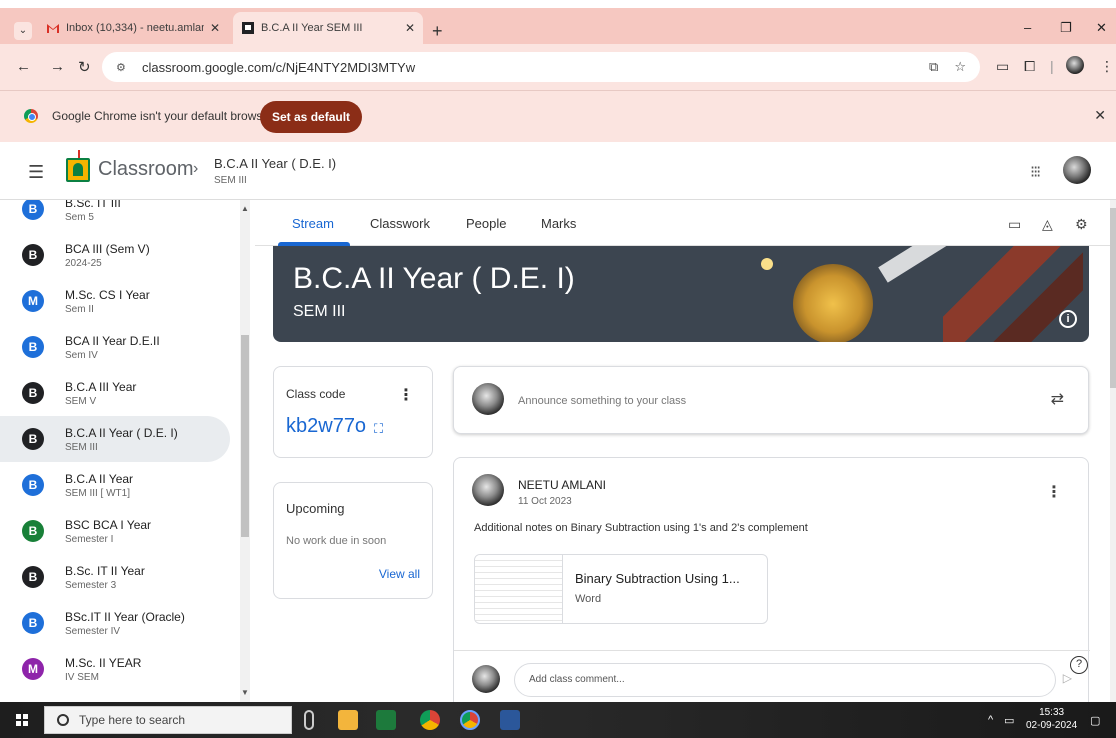  What do you see at coordinates (103, 669) in the screenshot?
I see `class-text: M.Sc. II YEAR IV SEM` at bounding box center [103, 669].